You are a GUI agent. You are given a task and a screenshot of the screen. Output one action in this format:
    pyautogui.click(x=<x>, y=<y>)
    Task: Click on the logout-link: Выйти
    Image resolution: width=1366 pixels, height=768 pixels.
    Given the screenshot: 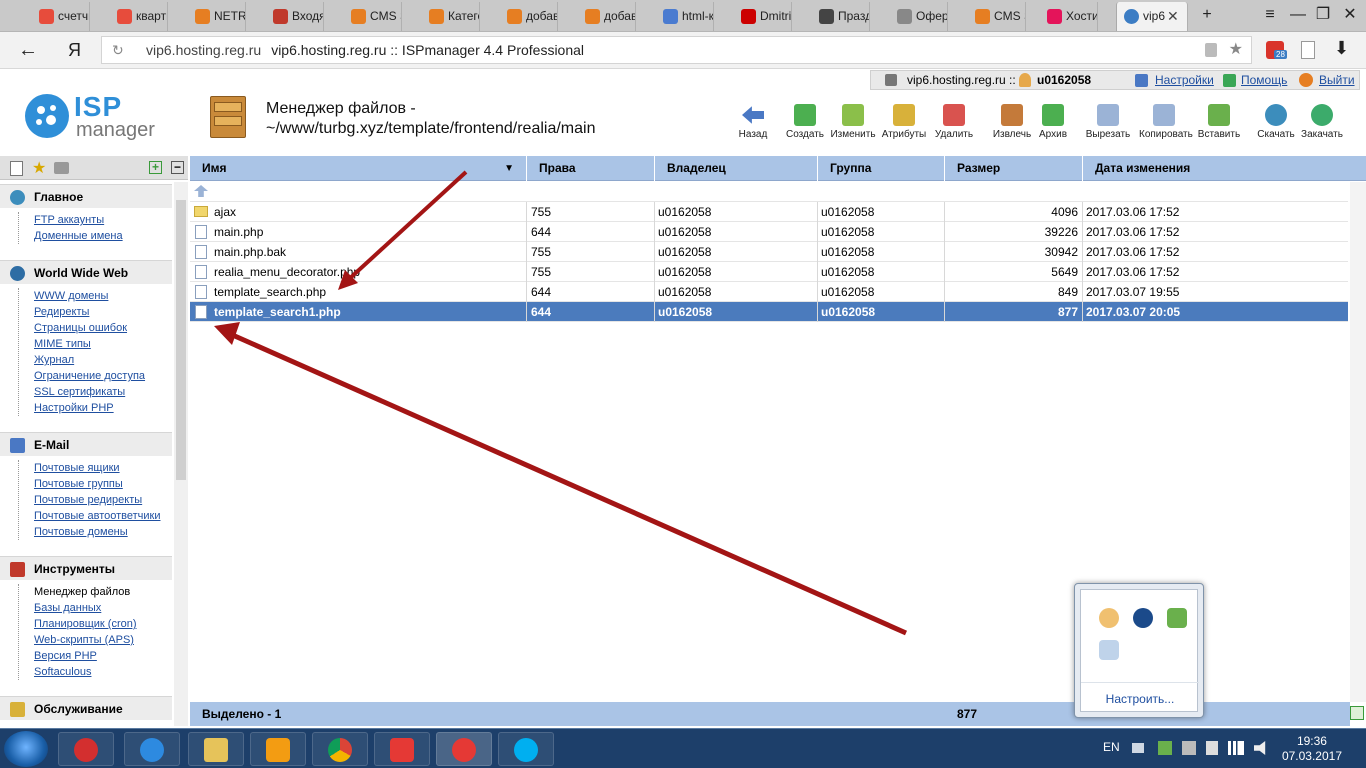 What is the action you would take?
    pyautogui.click(x=1337, y=80)
    